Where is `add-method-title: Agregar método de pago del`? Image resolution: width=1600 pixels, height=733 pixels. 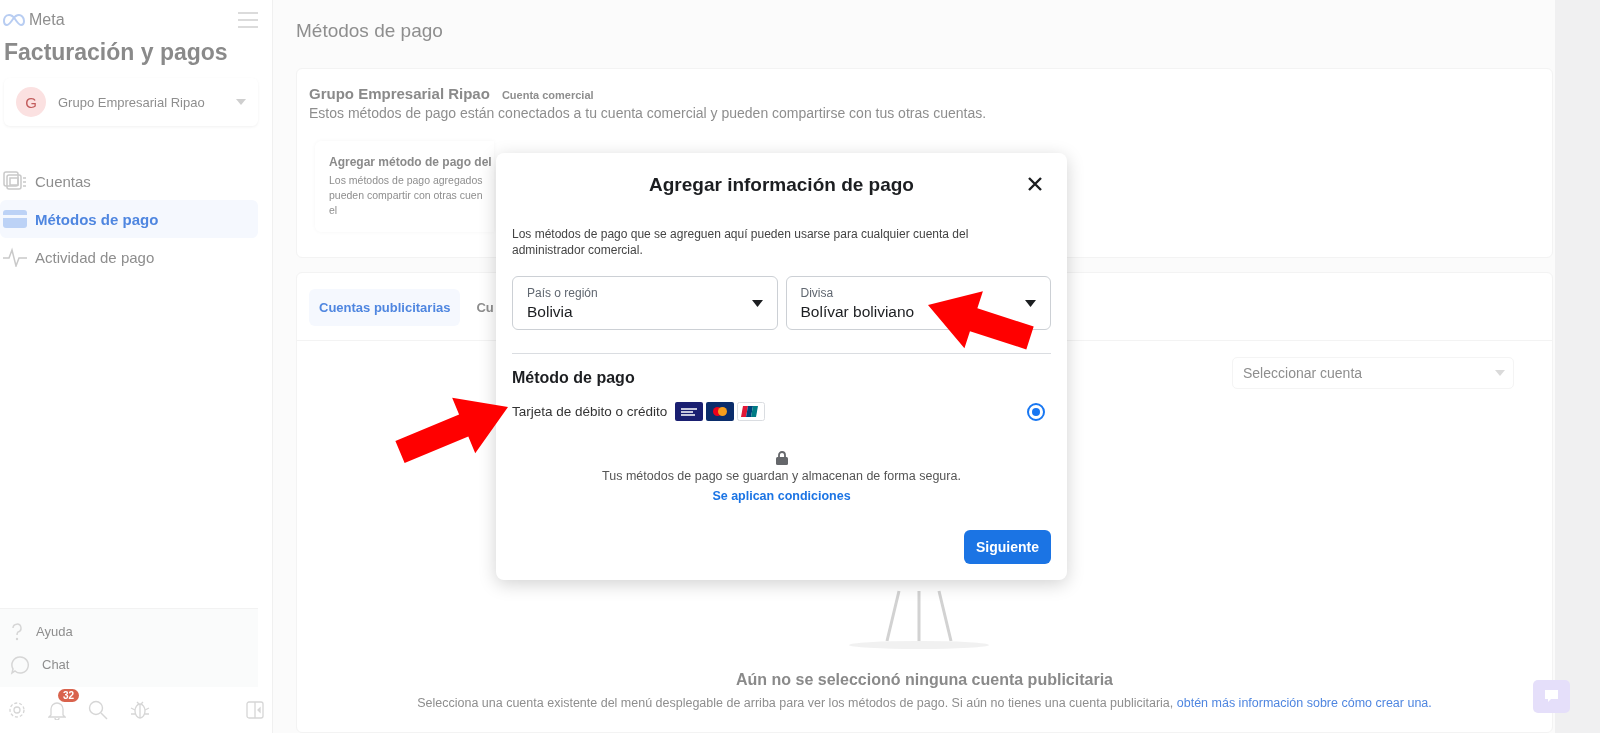
add-method-title: Agregar método de pago del is located at coordinates (411, 162).